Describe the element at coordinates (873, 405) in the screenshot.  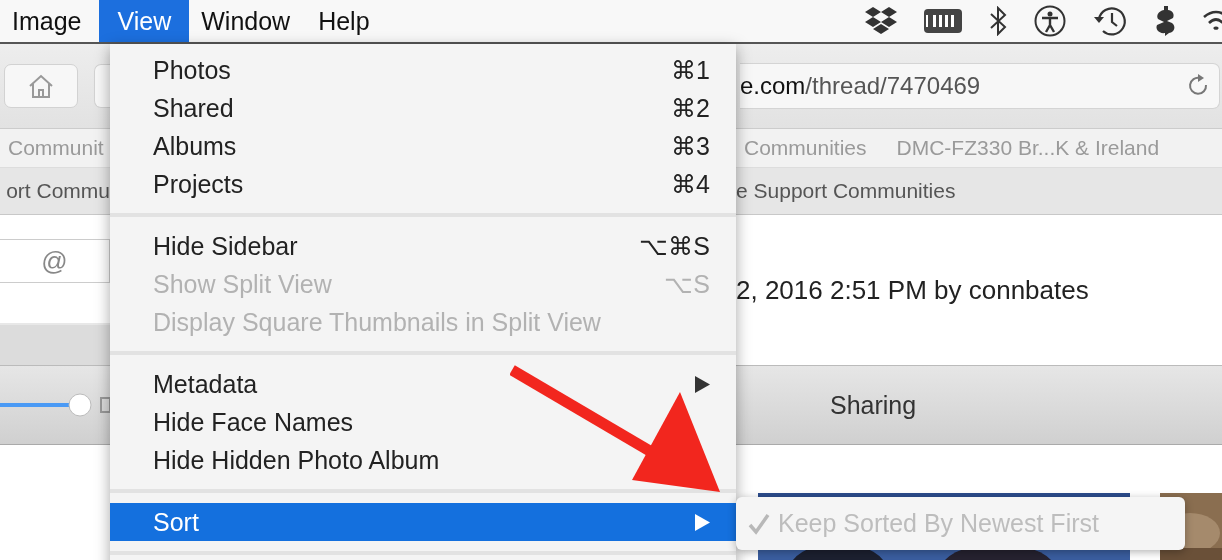
I see `section-tab: Sharing` at that location.